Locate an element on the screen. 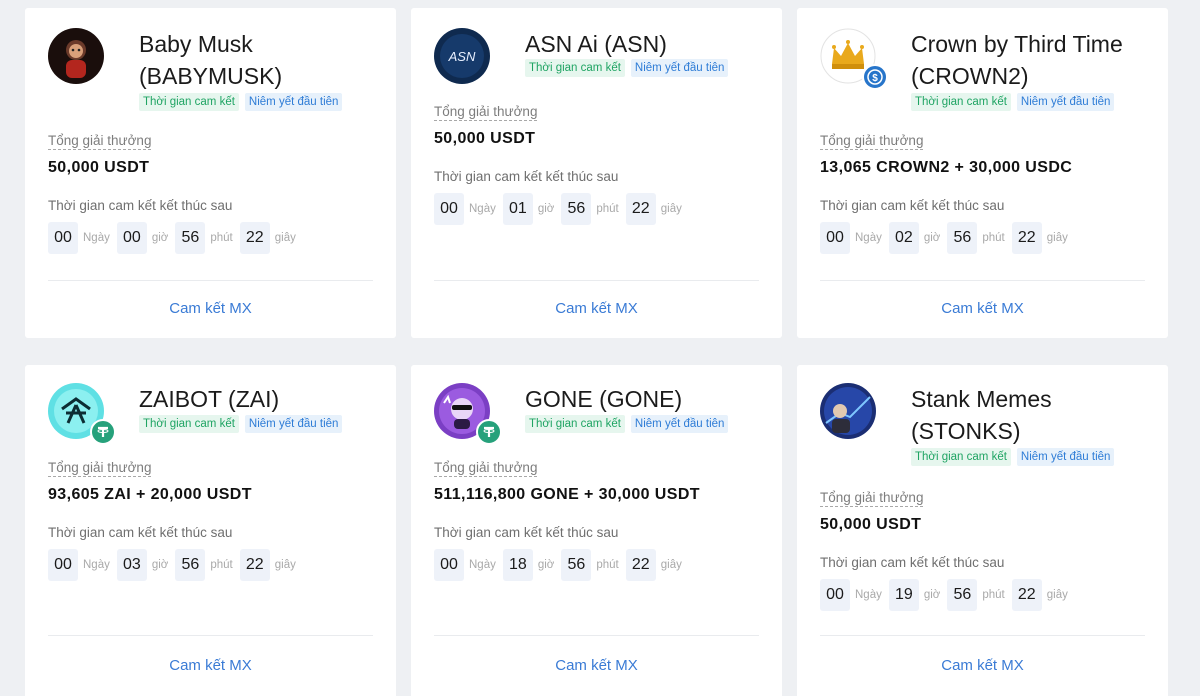  countdown-hours: 03 is located at coordinates (131, 565).